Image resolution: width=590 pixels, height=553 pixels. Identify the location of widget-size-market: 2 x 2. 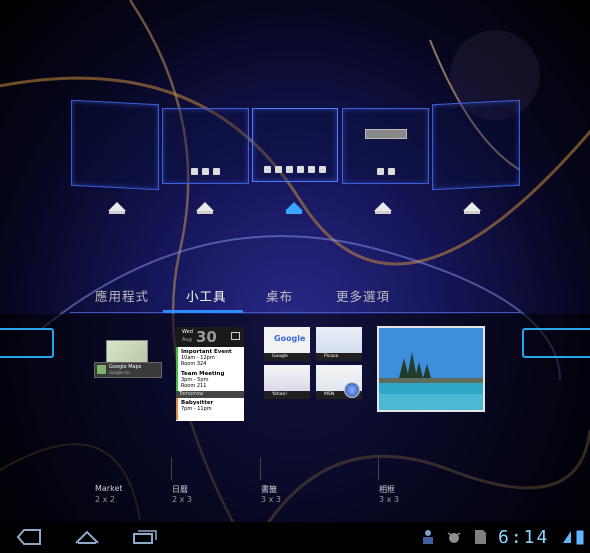
(105, 499).